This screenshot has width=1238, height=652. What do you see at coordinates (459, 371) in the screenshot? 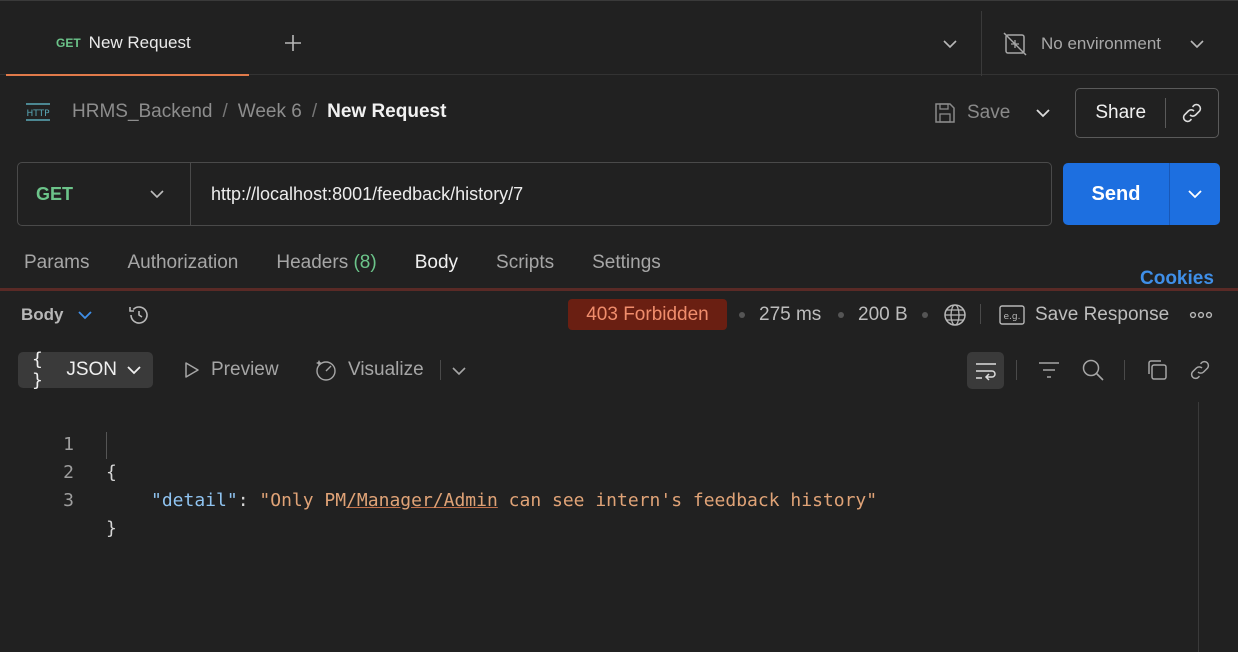
I see `visualize-chevron-down-icon` at bounding box center [459, 371].